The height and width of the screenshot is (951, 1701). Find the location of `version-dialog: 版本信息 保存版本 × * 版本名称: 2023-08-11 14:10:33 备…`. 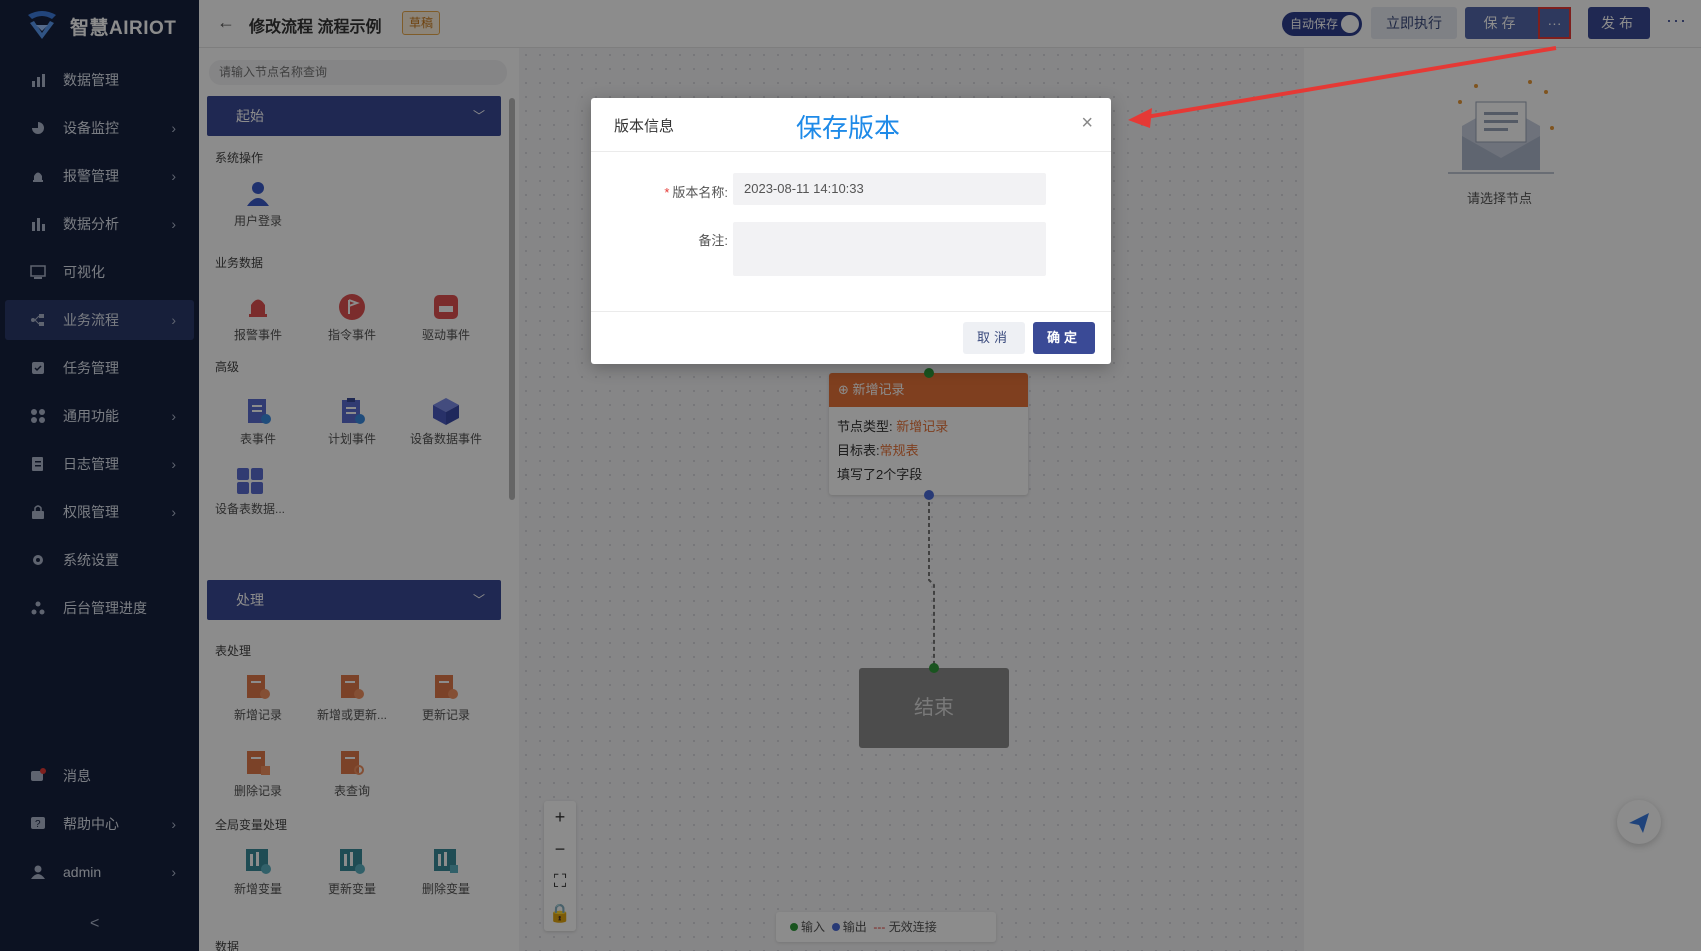

version-dialog: 版本信息 保存版本 × * 版本名称: 2023-08-11 14:10:33 备… is located at coordinates (851, 231).